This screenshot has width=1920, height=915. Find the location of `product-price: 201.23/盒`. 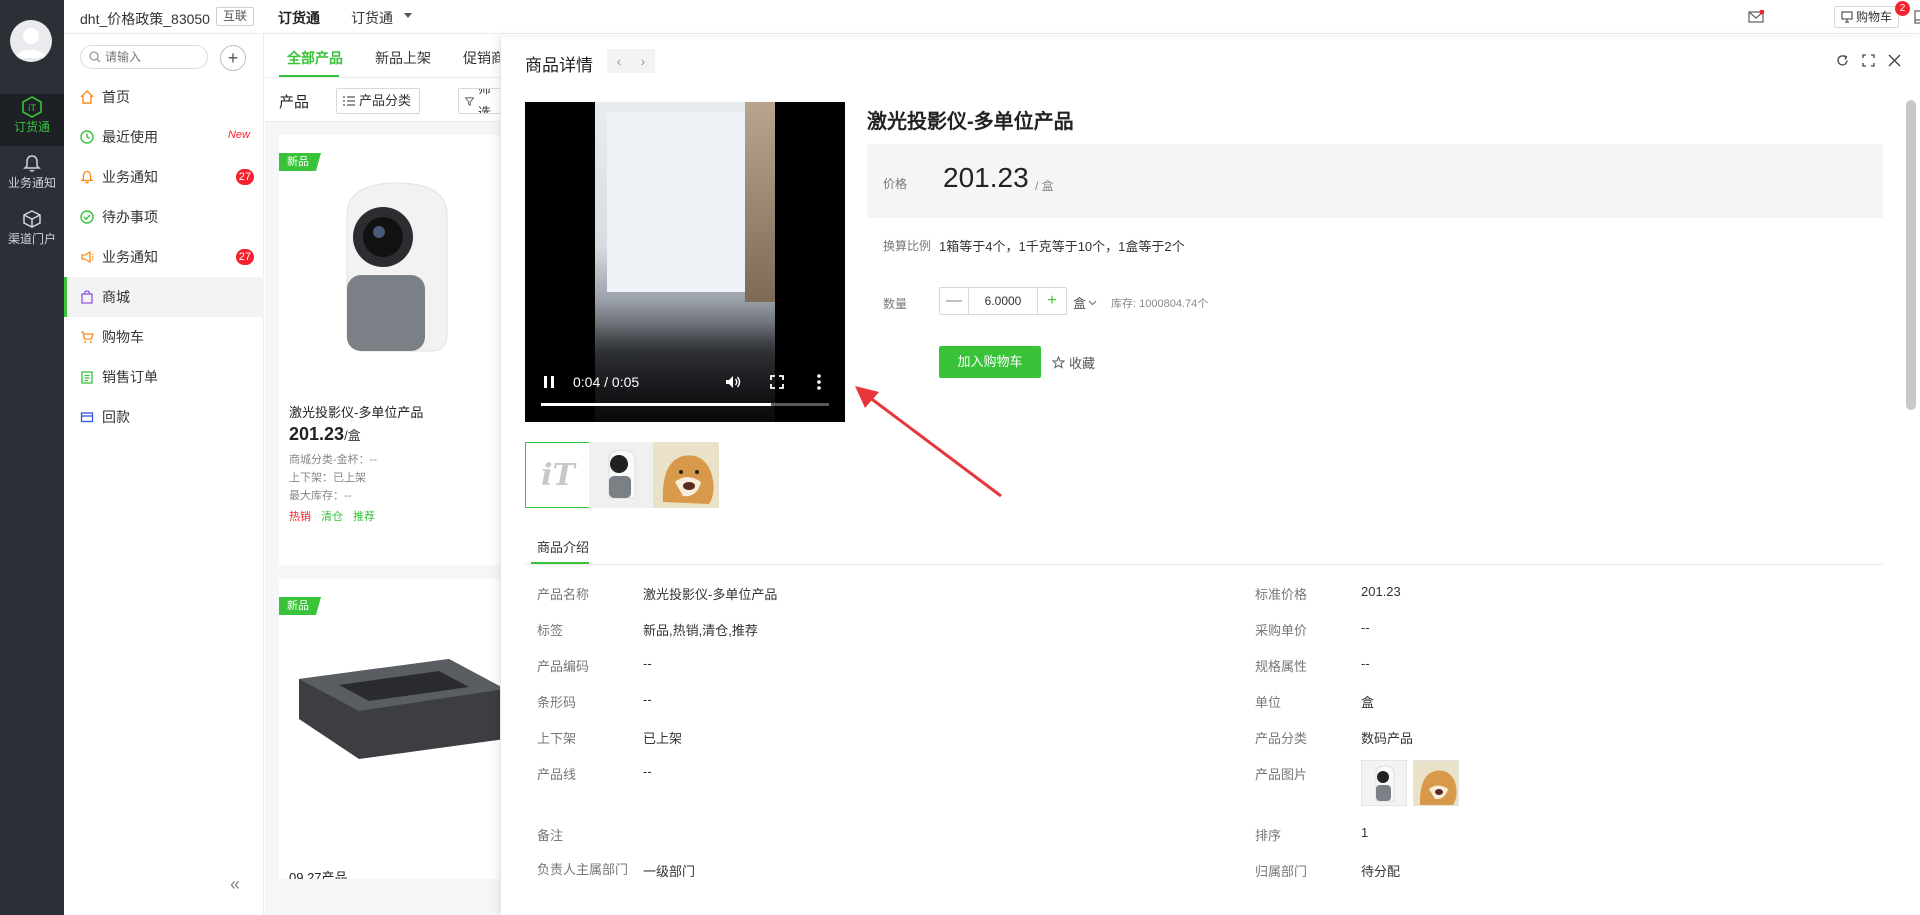

product-price: 201.23/盒 is located at coordinates (325, 434).